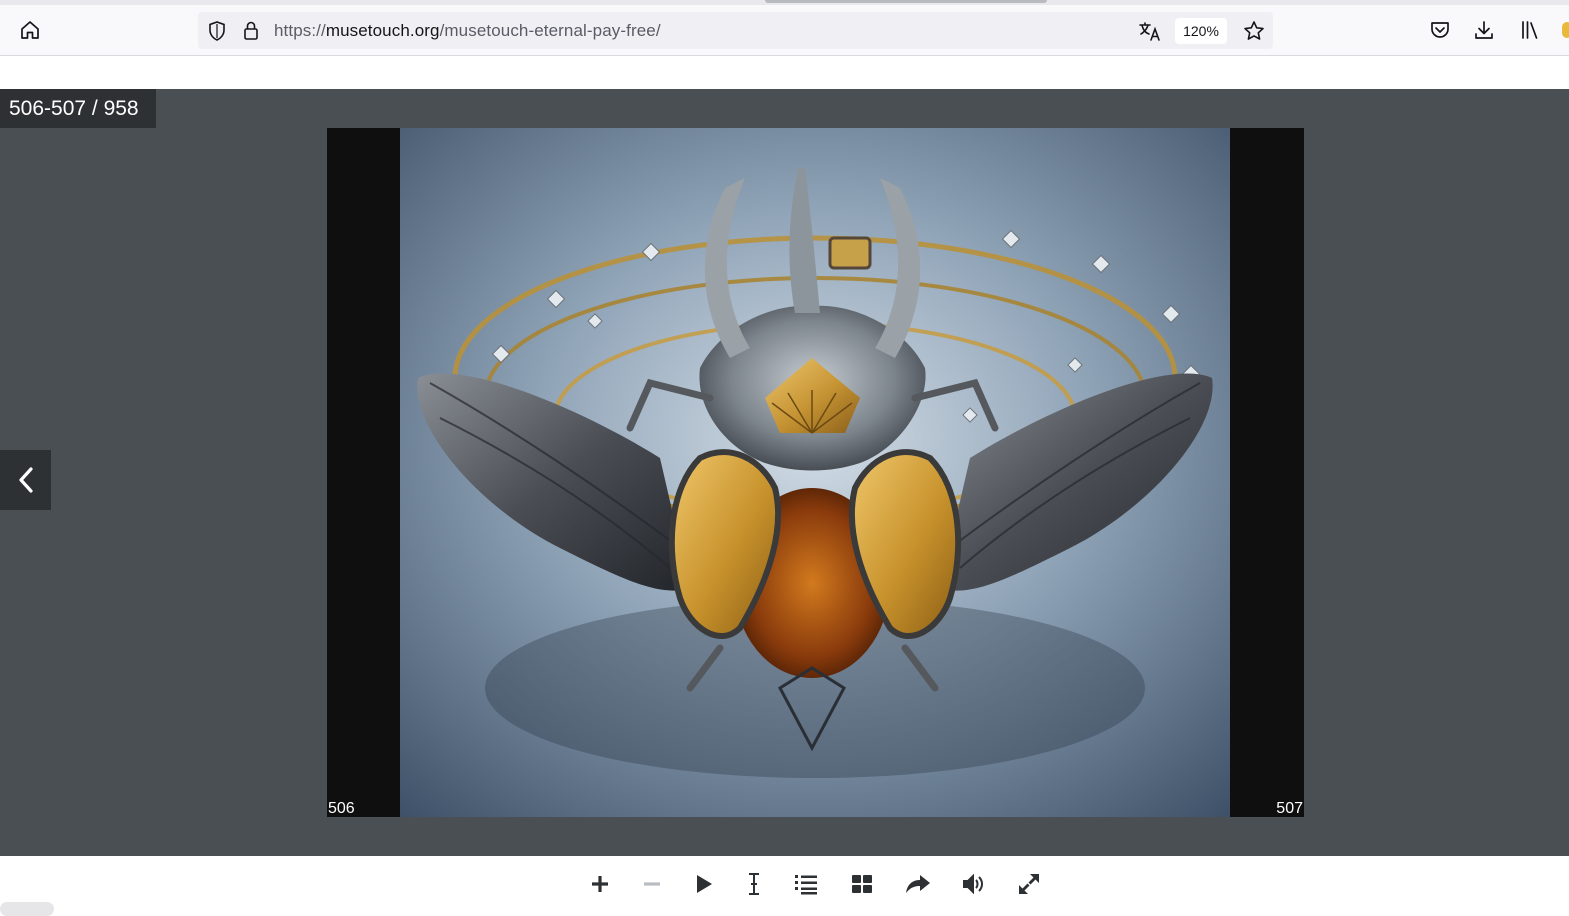 This screenshot has height=916, width=1569. I want to click on download-icon, so click(1484, 30).